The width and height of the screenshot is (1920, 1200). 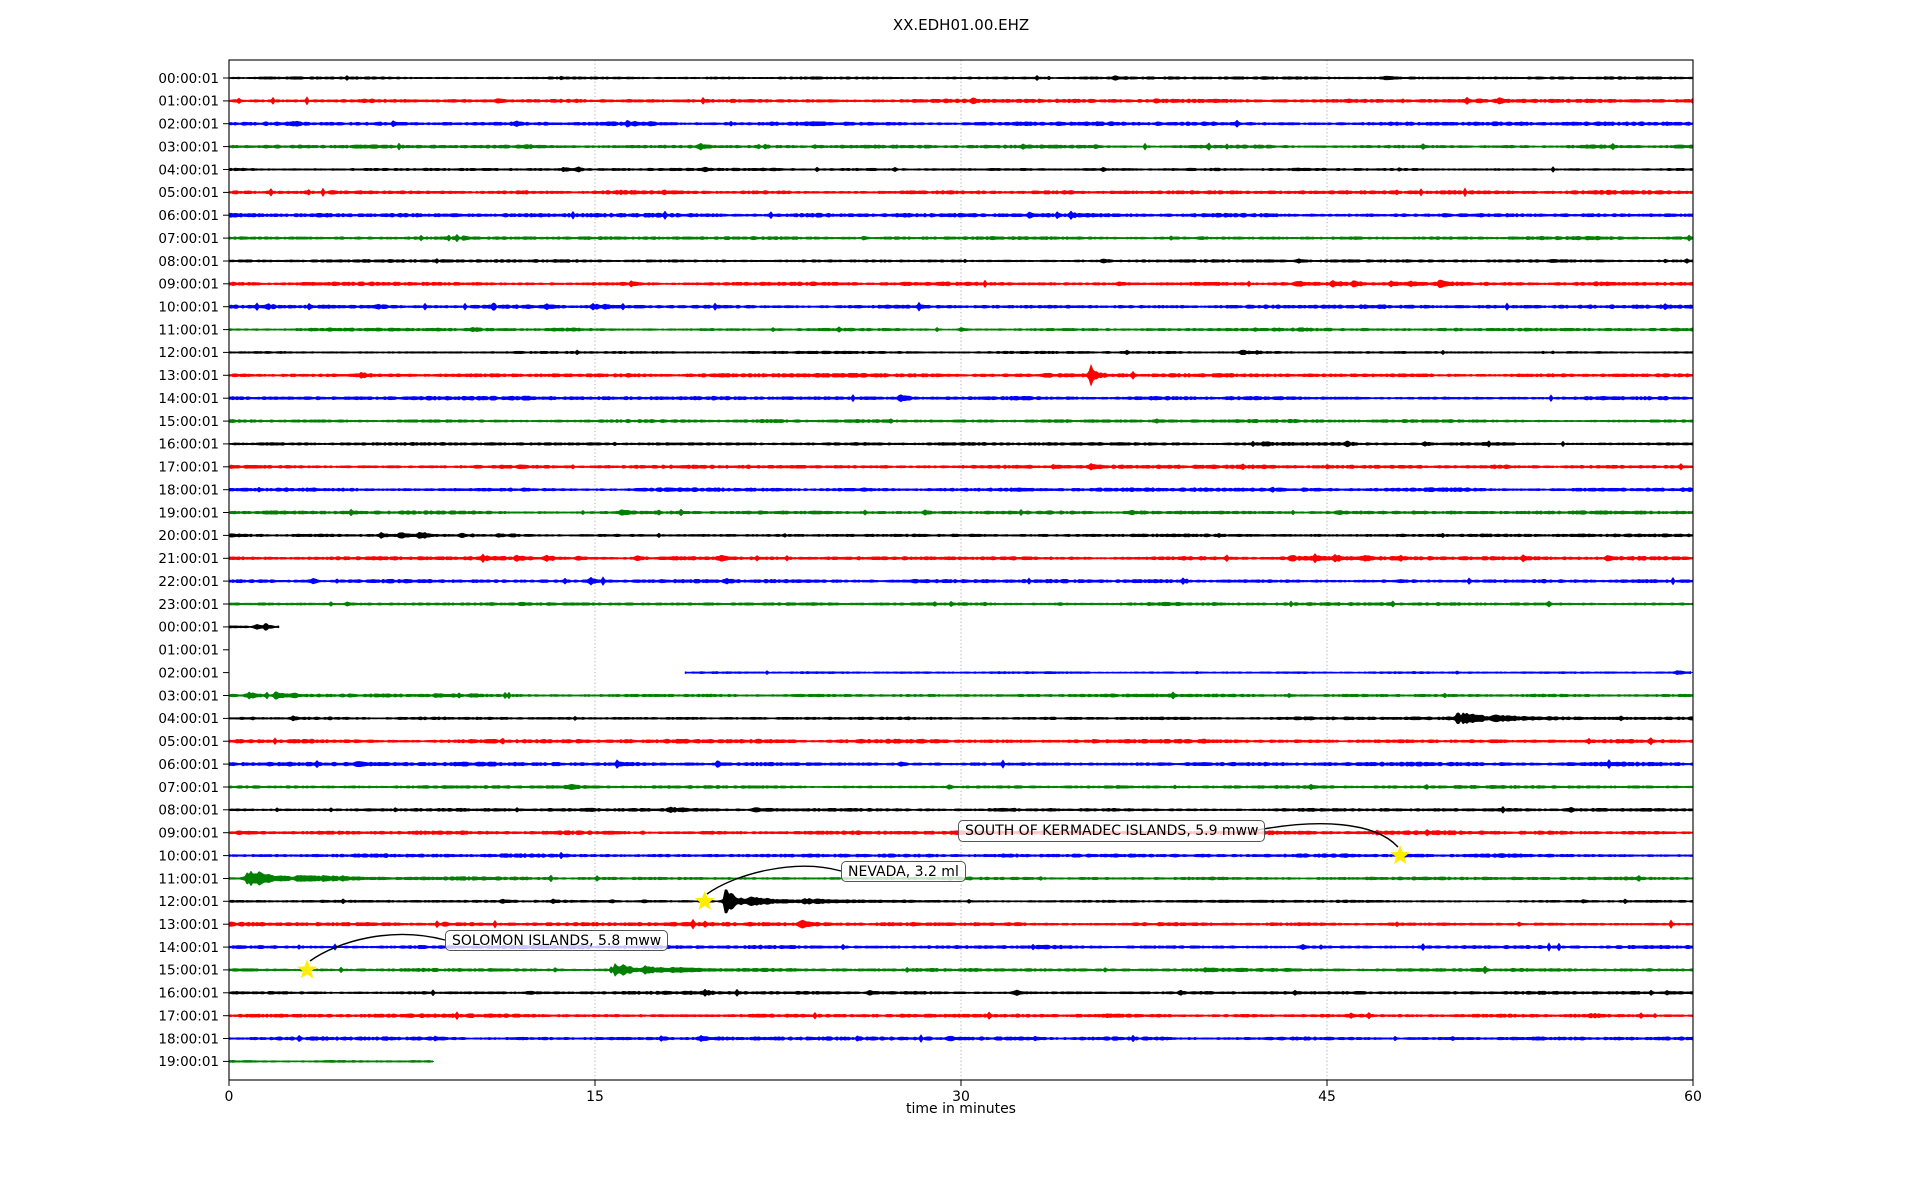 What do you see at coordinates (188, 536) in the screenshot?
I see `y-axis-label: 20:00:01` at bounding box center [188, 536].